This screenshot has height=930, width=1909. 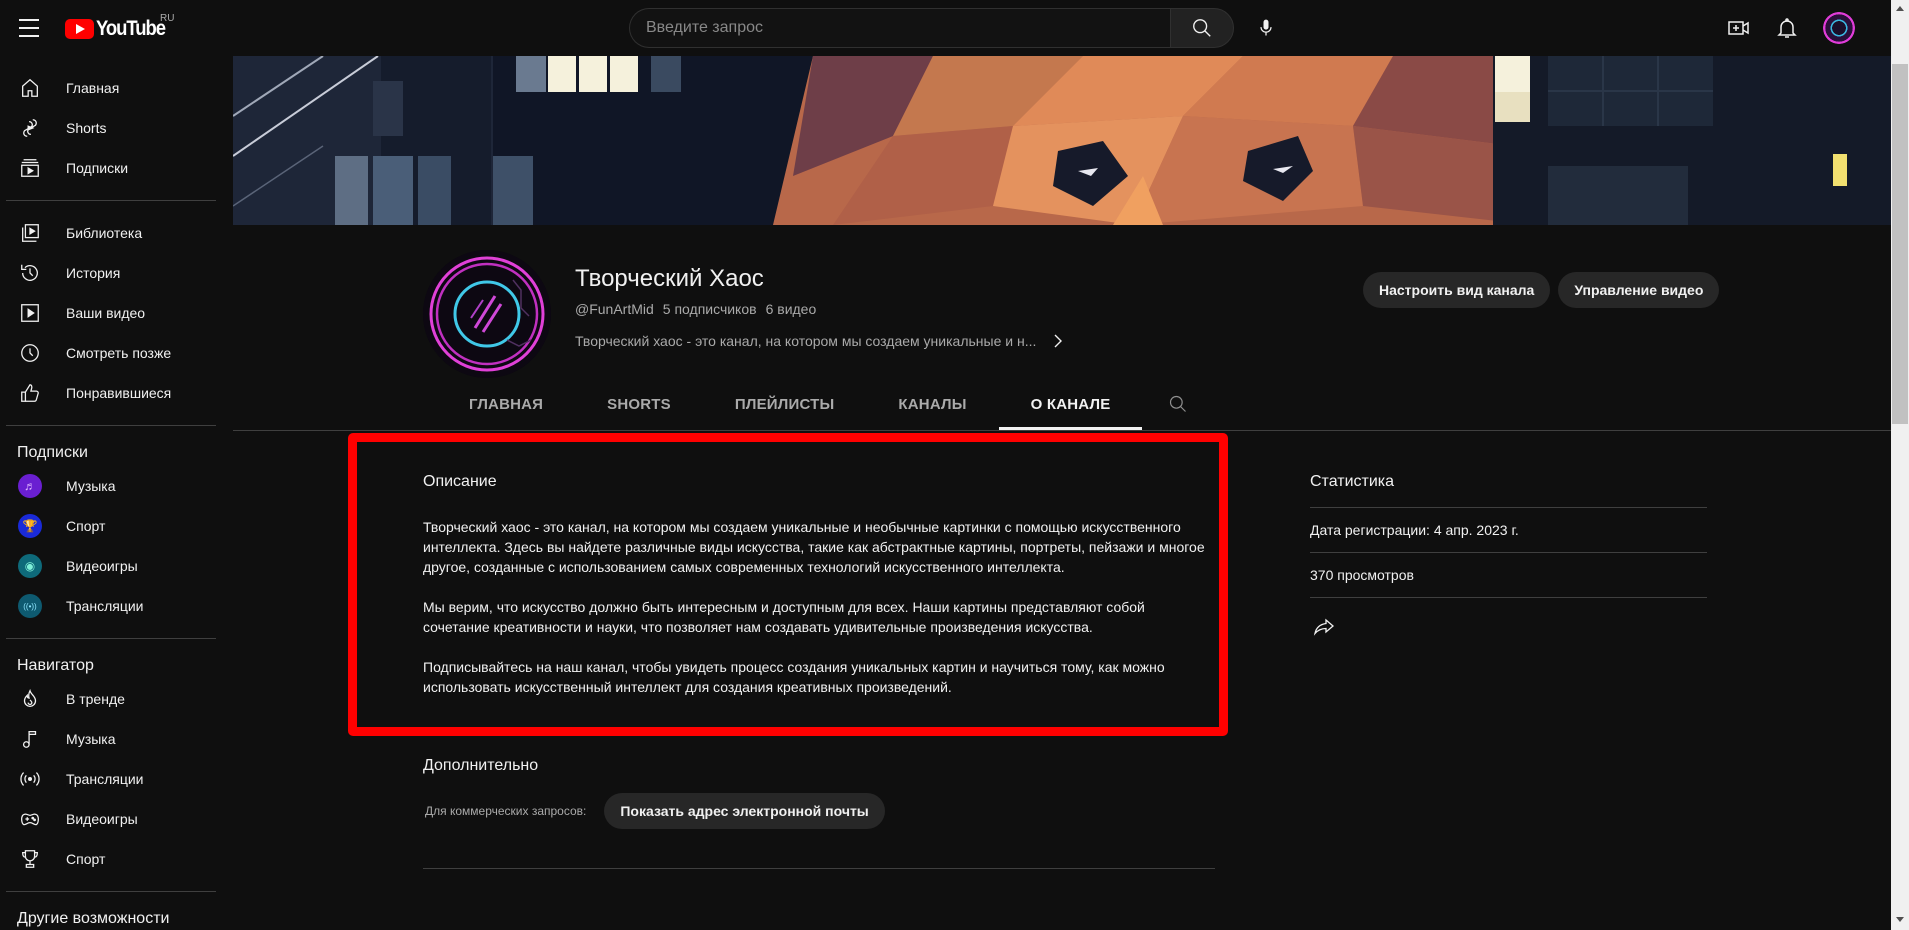 I want to click on tab-home: ГЛАВНАЯ, so click(x=506, y=404).